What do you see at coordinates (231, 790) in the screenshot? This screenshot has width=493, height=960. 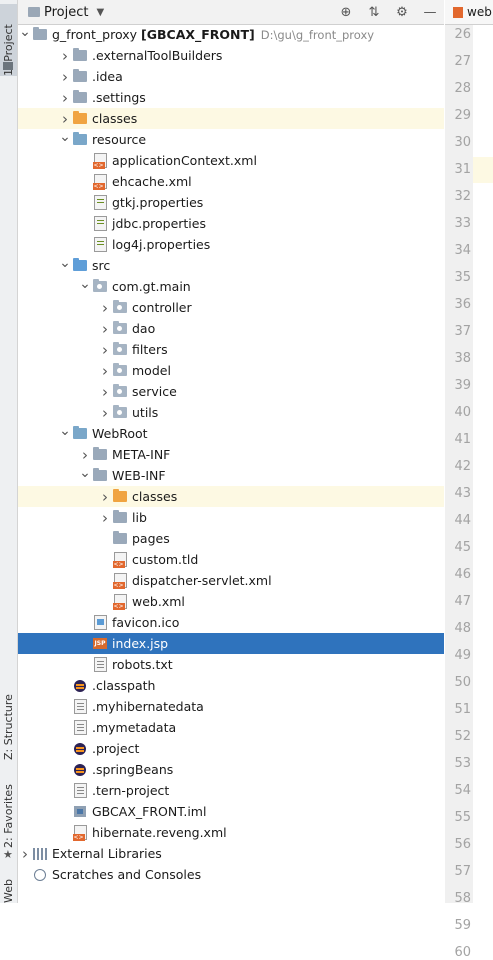 I see `tree-row: .tern-project` at bounding box center [231, 790].